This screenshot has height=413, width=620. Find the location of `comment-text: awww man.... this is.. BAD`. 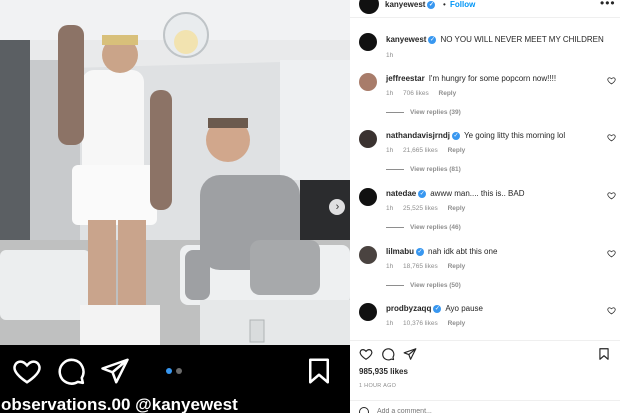

comment-text: awww man.... this is.. BAD is located at coordinates (477, 193).